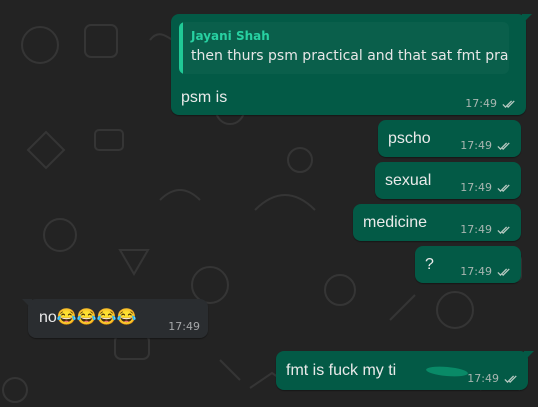 This screenshot has width=538, height=407. What do you see at coordinates (429, 264) in the screenshot?
I see `message-text: ?` at bounding box center [429, 264].